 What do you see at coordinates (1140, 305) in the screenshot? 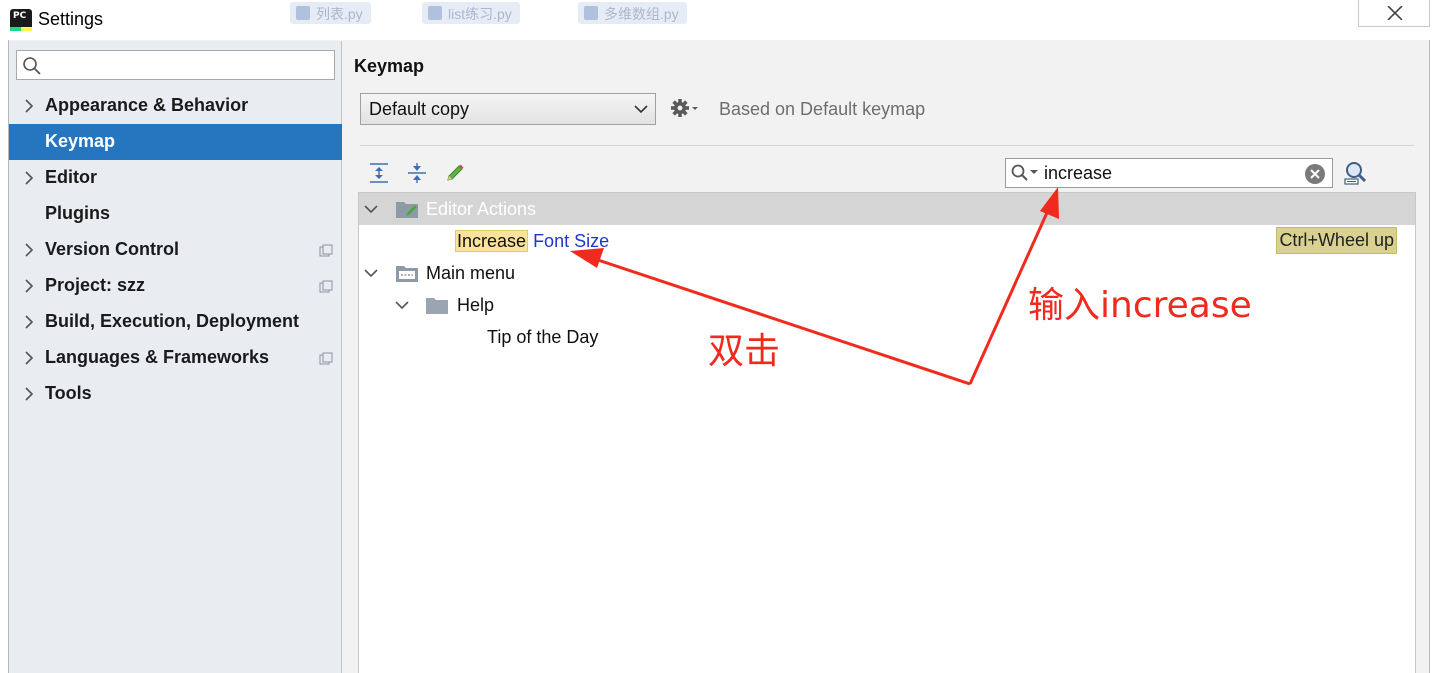
I see `annotation-type-increase: 输入increase` at bounding box center [1140, 305].